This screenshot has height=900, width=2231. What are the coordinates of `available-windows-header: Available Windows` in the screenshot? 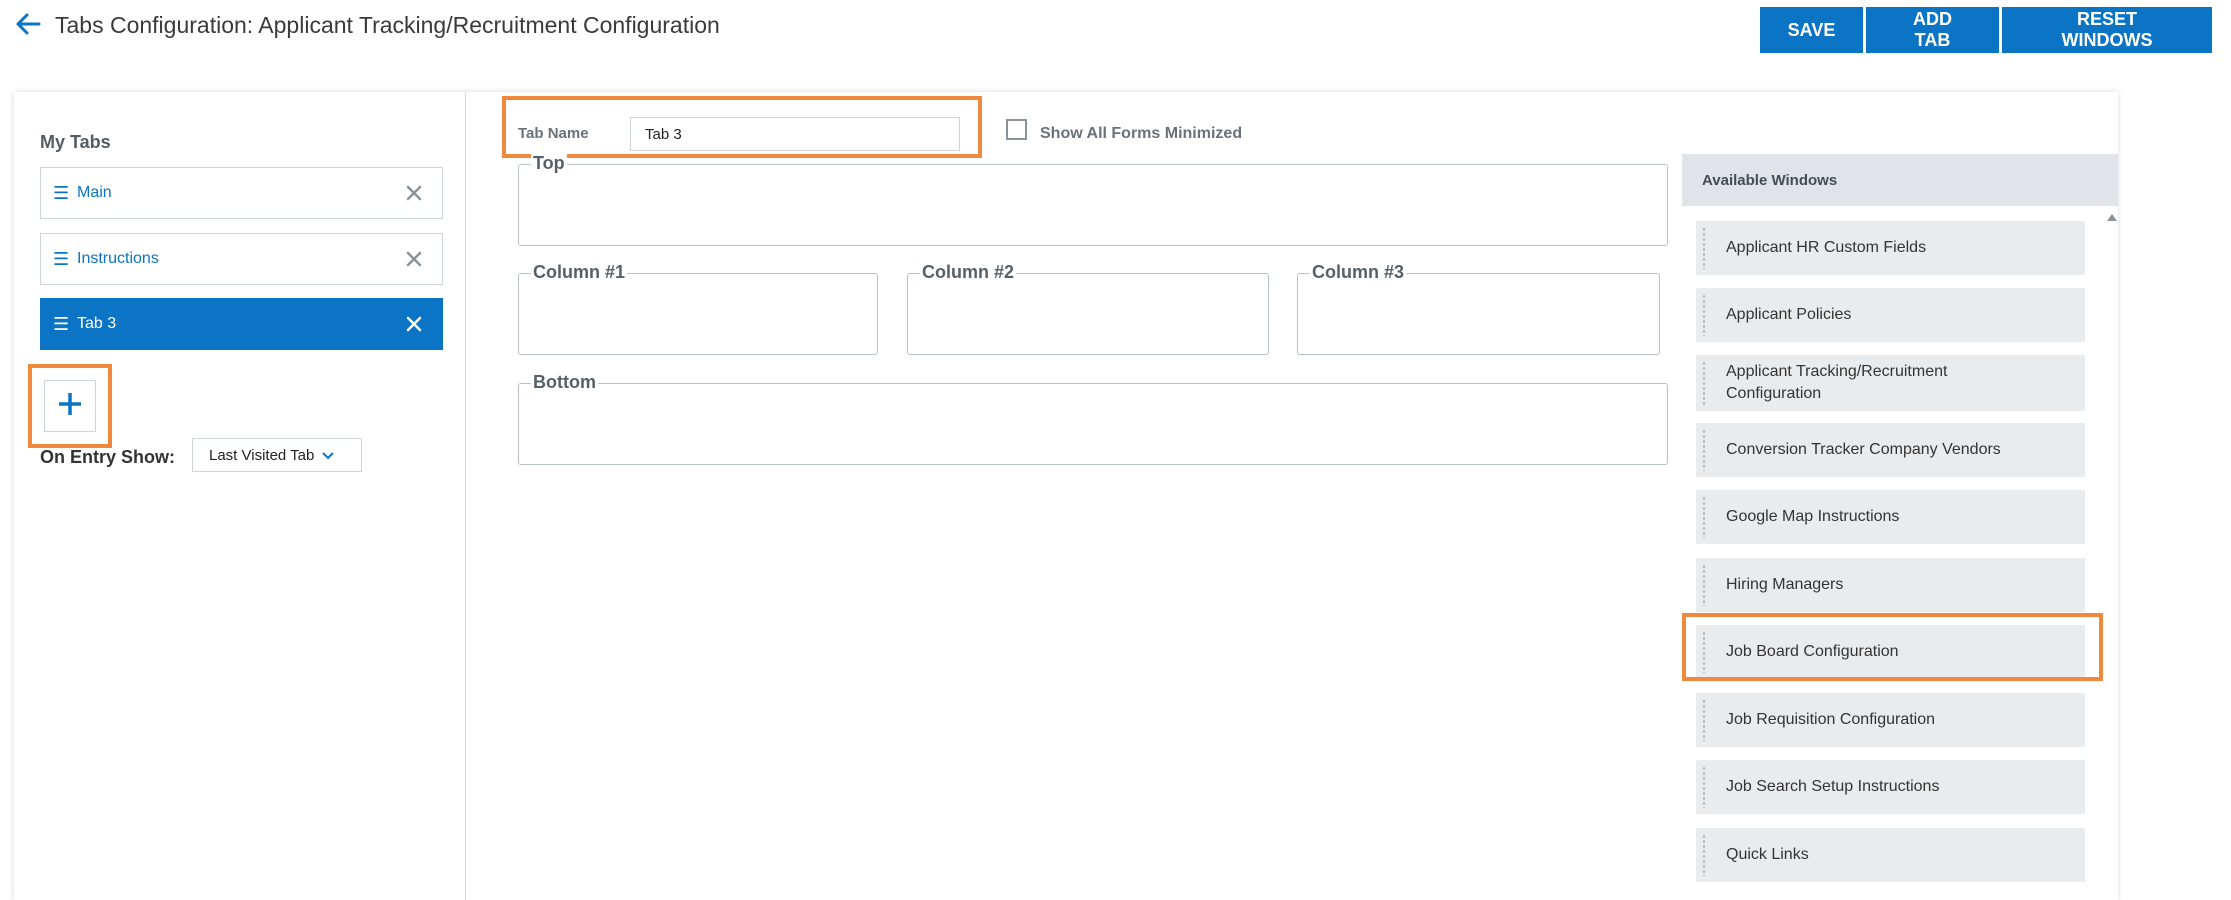 It's located at (1900, 180).